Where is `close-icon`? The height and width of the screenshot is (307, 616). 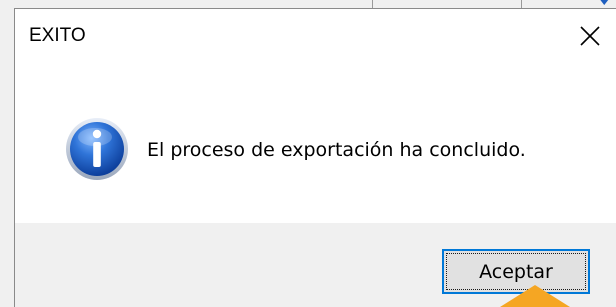
close-icon is located at coordinates (590, 36).